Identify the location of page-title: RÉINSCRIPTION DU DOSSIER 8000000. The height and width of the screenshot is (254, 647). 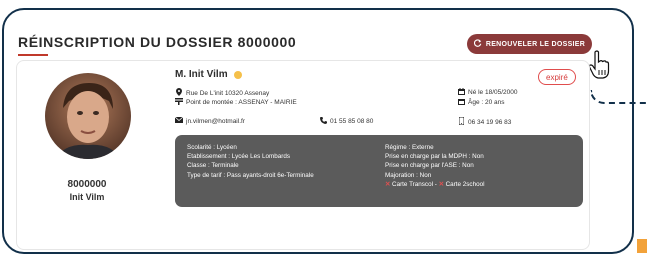
(157, 42).